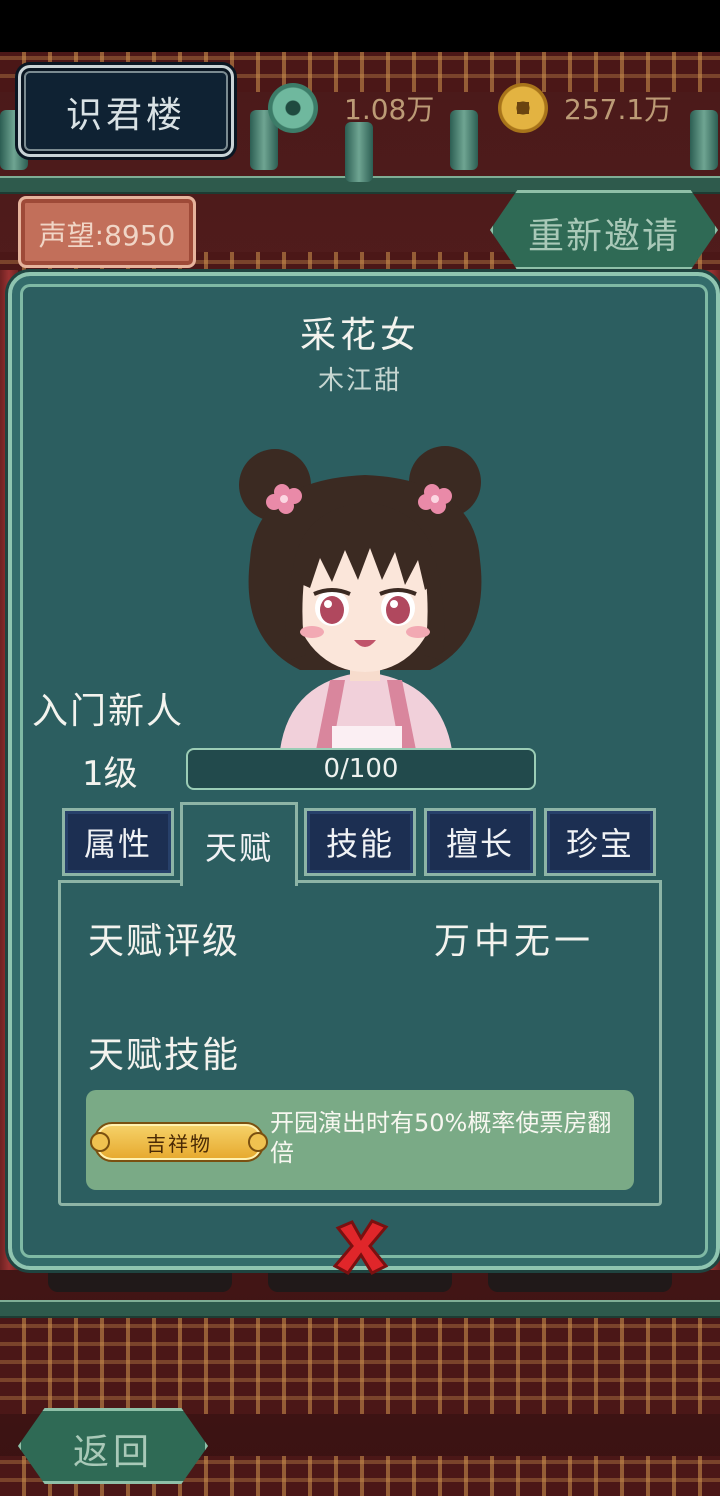 This screenshot has height=1496, width=720. Describe the element at coordinates (603, 236) in the screenshot. I see `reinvite-label: 重新邀请` at that location.